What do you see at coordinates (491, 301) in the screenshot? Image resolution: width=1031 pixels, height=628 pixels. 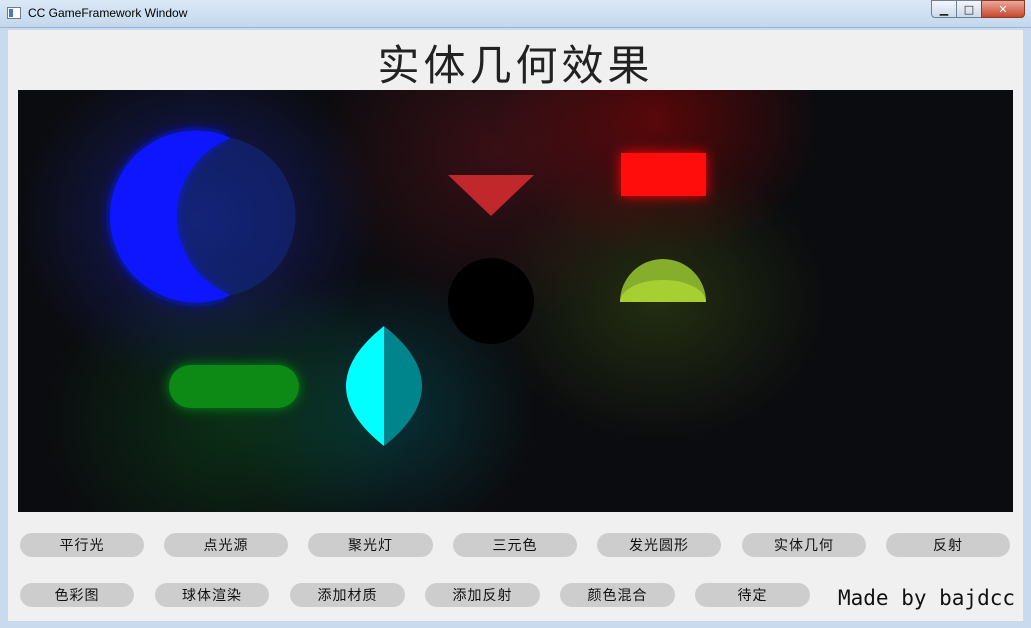 I see `black-circle-shape` at bounding box center [491, 301].